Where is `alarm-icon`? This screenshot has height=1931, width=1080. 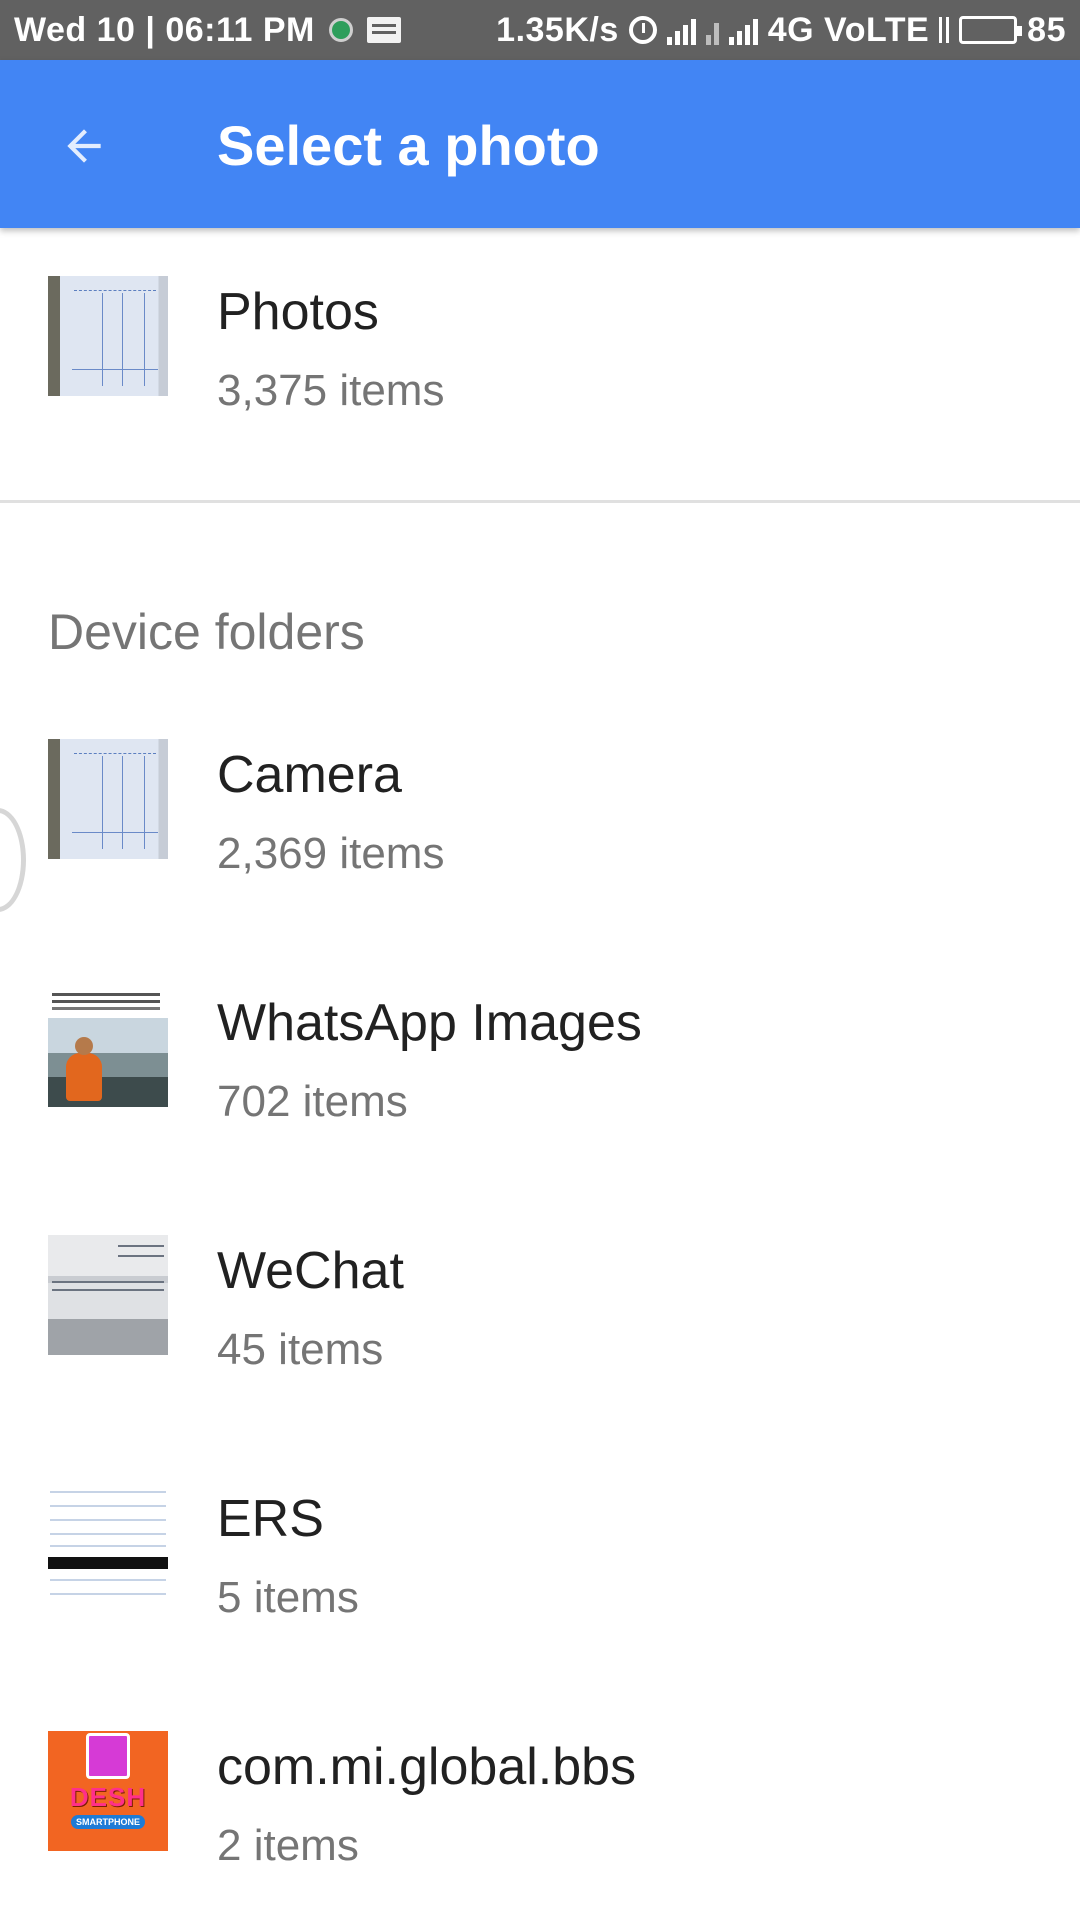
alarm-icon is located at coordinates (642, 30).